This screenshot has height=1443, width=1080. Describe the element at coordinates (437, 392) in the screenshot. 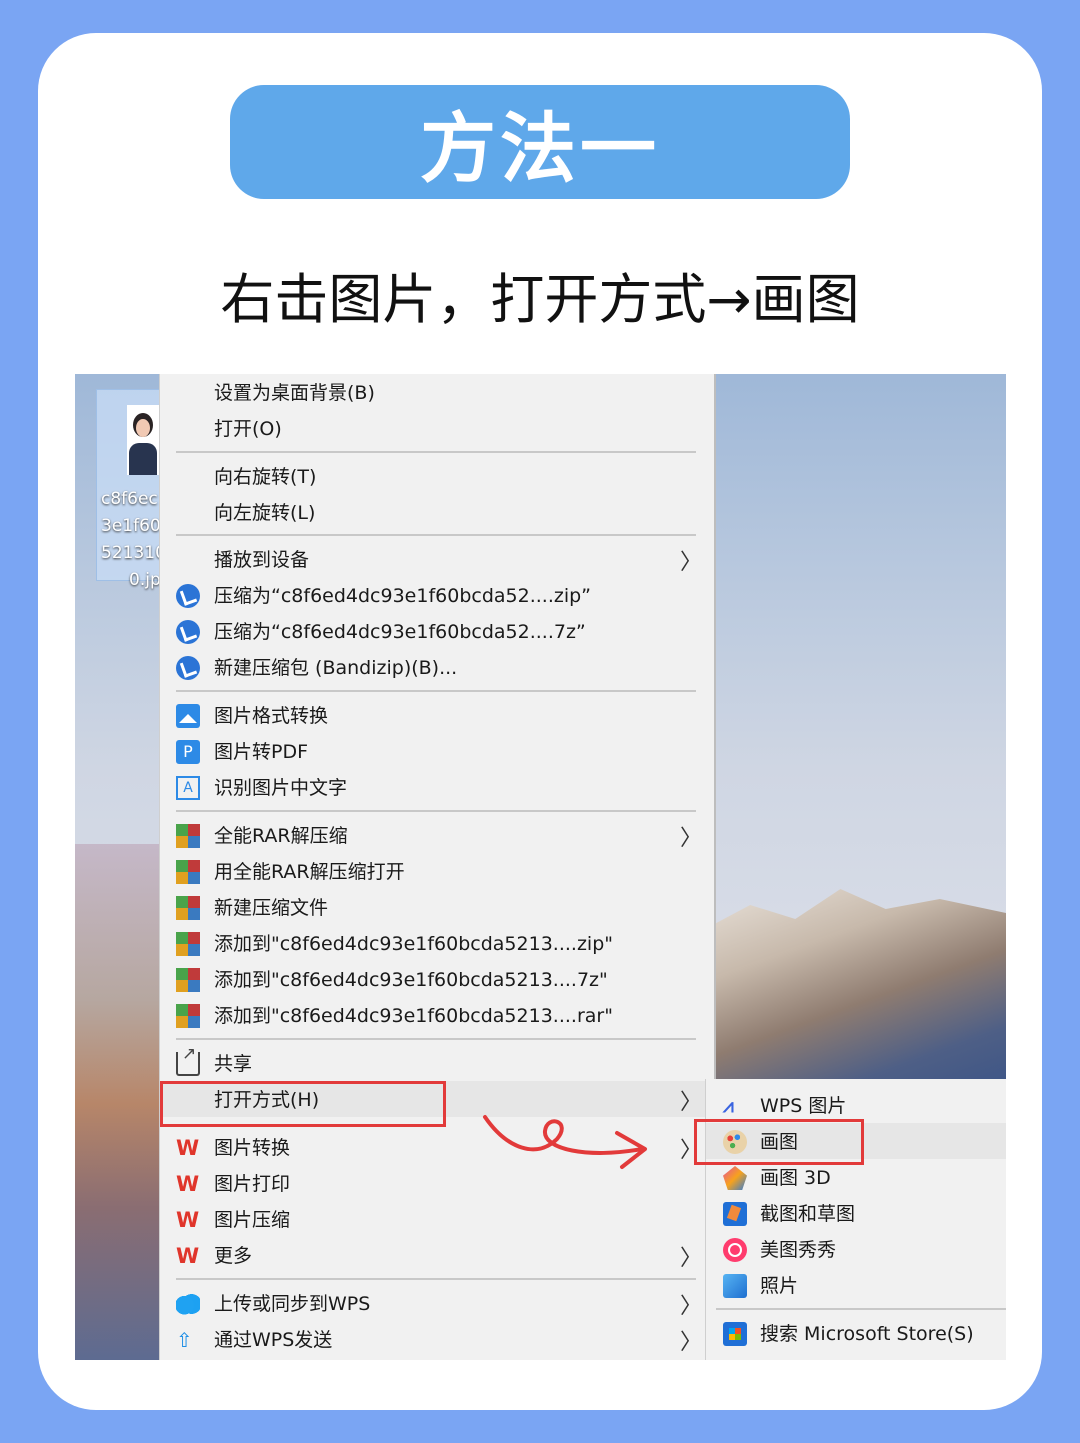

I see `menu-item-set-wallpaper: 设置为桌面背景(B)` at that location.